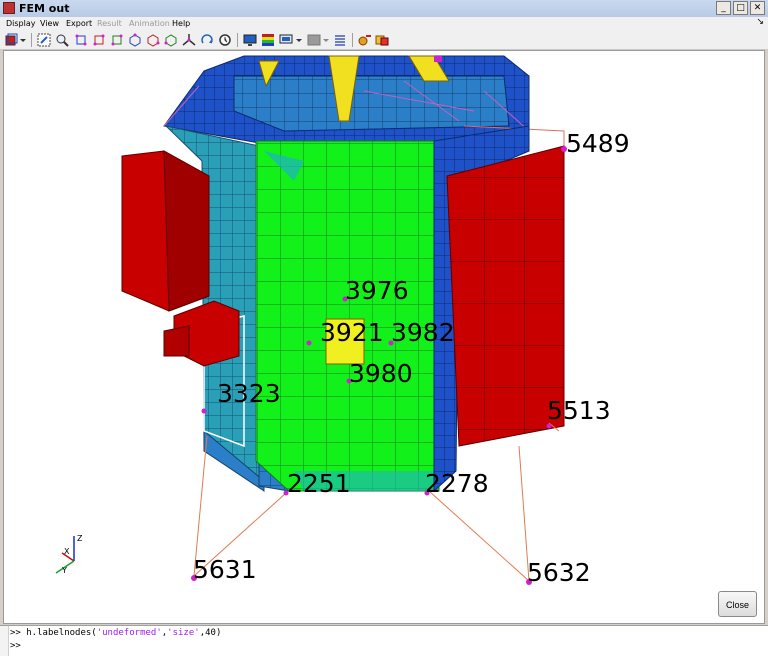 The height and width of the screenshot is (656, 768). Describe the element at coordinates (44, 40) in the screenshot. I see `zoom-fit-icon` at that location.